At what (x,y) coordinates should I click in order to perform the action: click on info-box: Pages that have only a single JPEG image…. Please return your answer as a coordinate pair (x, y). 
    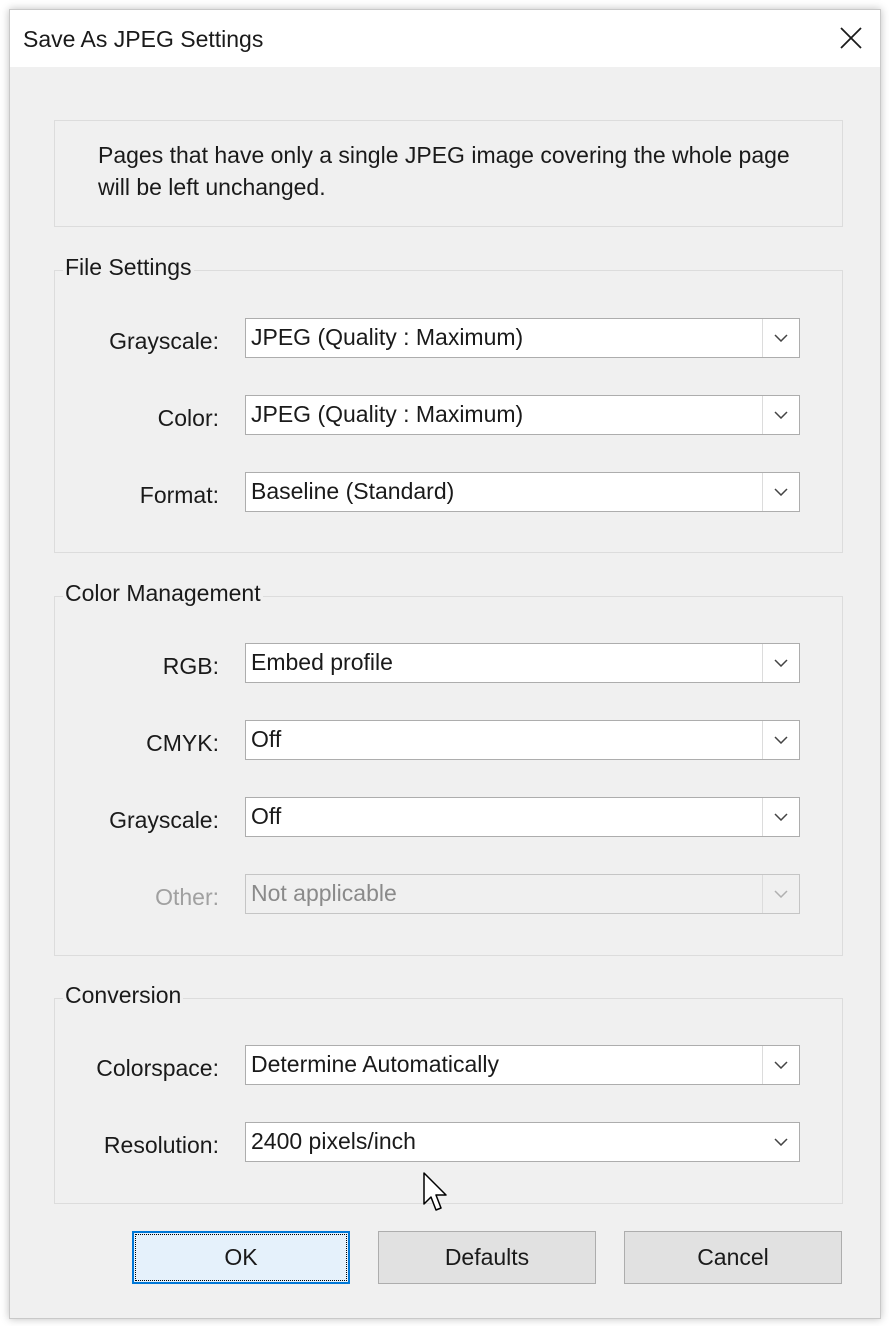
    Looking at the image, I should click on (448, 173).